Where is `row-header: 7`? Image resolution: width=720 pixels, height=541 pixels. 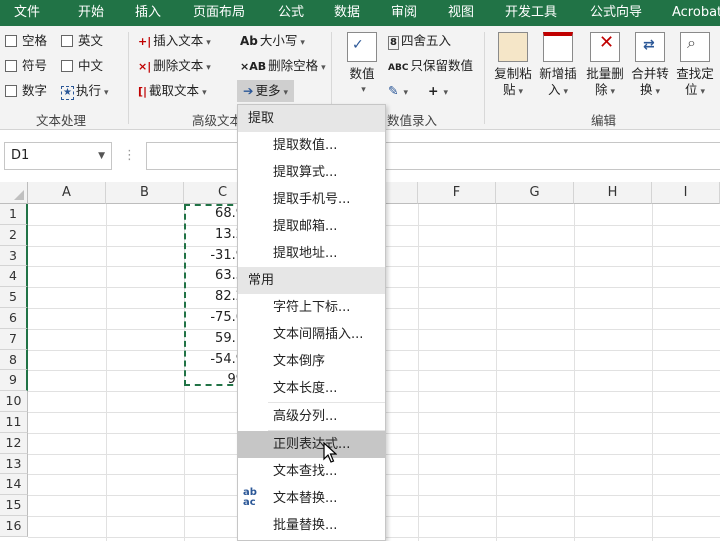
row-header: 7 is located at coordinates (14, 339).